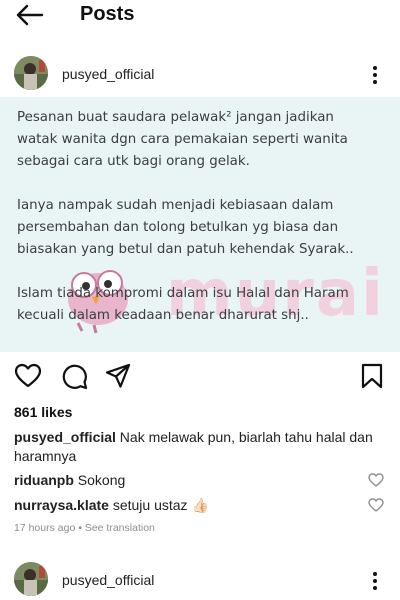  I want to click on likes-count: 861 likes, so click(43, 412).